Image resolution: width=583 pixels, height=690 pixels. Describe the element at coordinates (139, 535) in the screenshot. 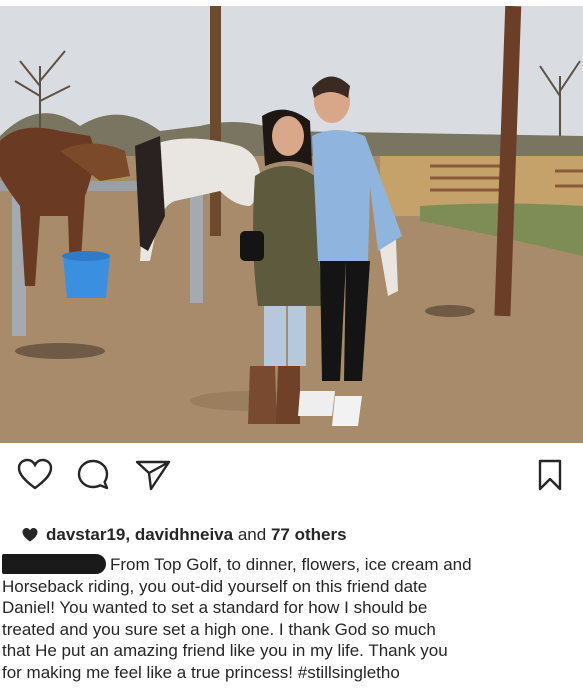

I see `liked-by-usernames: davstar19, davidhneiva` at that location.